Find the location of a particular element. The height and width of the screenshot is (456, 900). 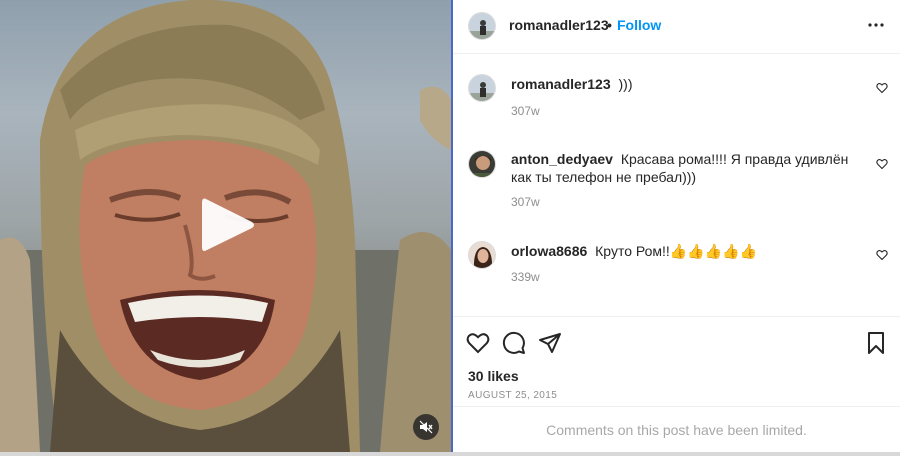

author-username: romanadler123 is located at coordinates (559, 25).